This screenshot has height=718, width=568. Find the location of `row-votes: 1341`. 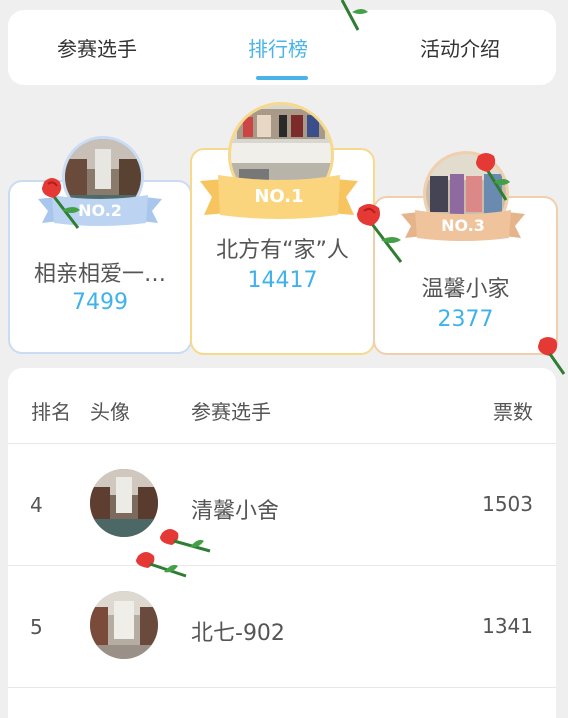

row-votes: 1341 is located at coordinates (507, 626).